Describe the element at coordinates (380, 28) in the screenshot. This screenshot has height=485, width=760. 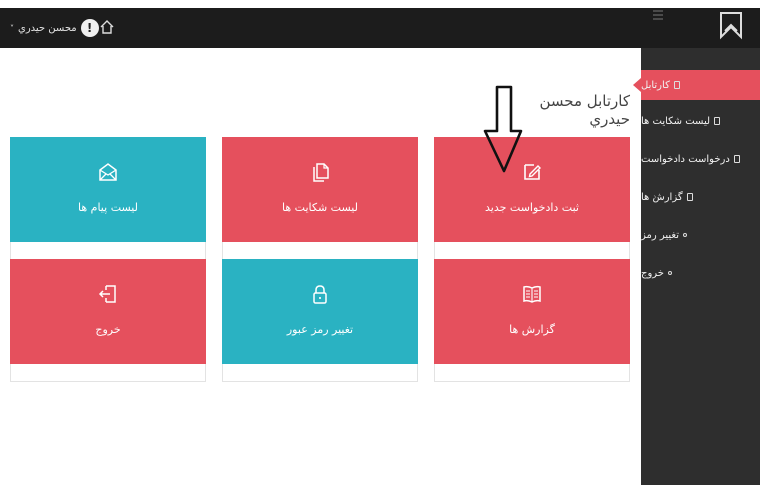
I see `top-navbar: ˅ محسن حيدري !` at that location.